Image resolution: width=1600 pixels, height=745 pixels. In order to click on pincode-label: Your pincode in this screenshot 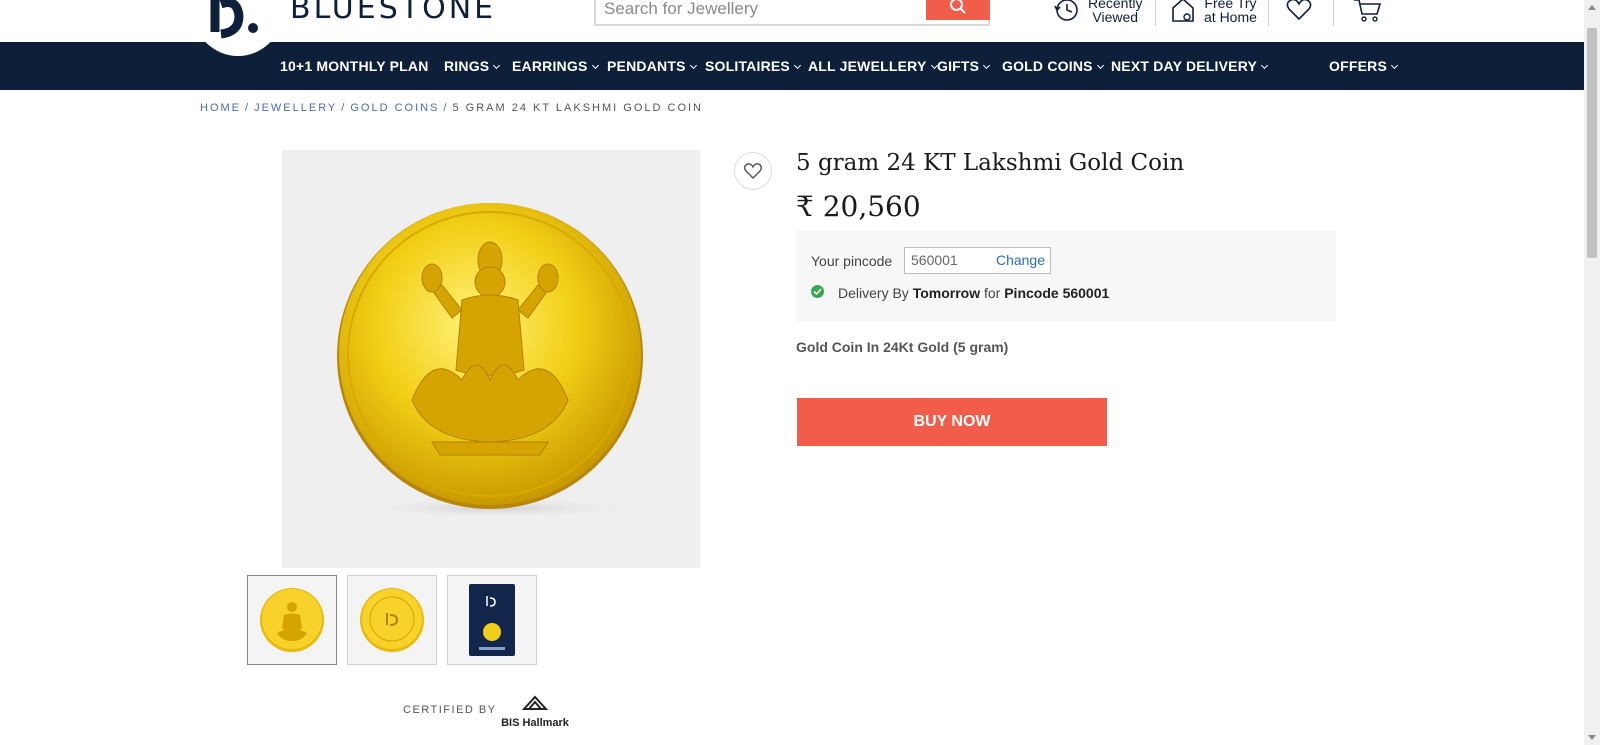, I will do `click(852, 261)`.